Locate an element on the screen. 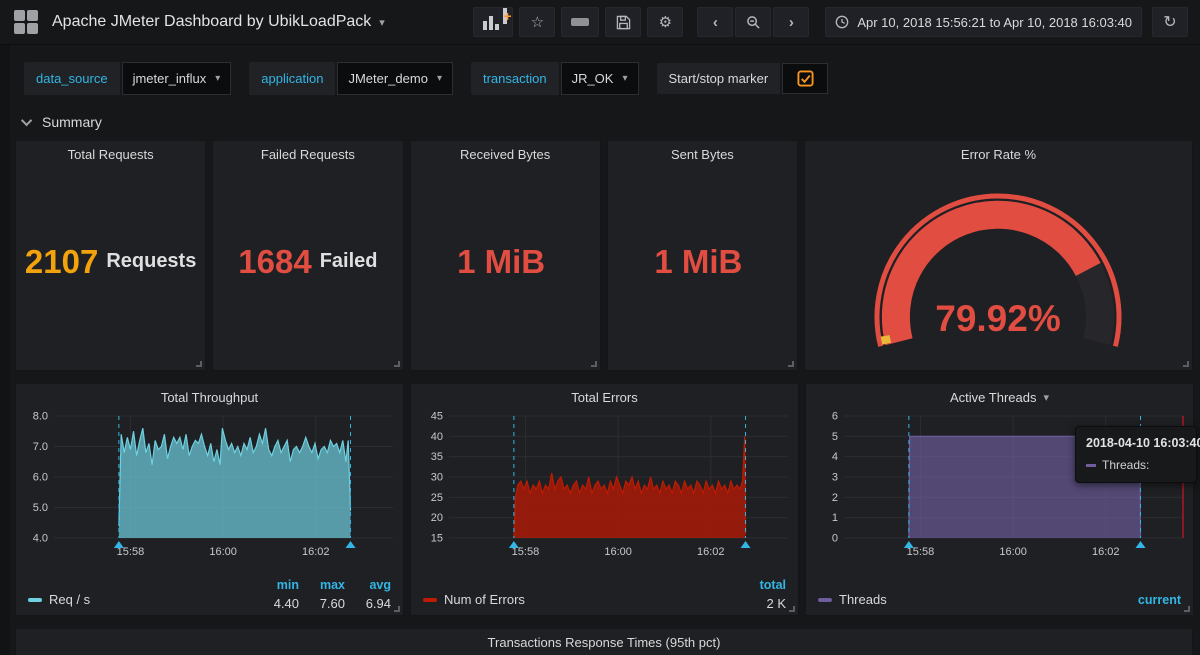 The image size is (1200, 655). gauge-value: 79.92% is located at coordinates (998, 318).